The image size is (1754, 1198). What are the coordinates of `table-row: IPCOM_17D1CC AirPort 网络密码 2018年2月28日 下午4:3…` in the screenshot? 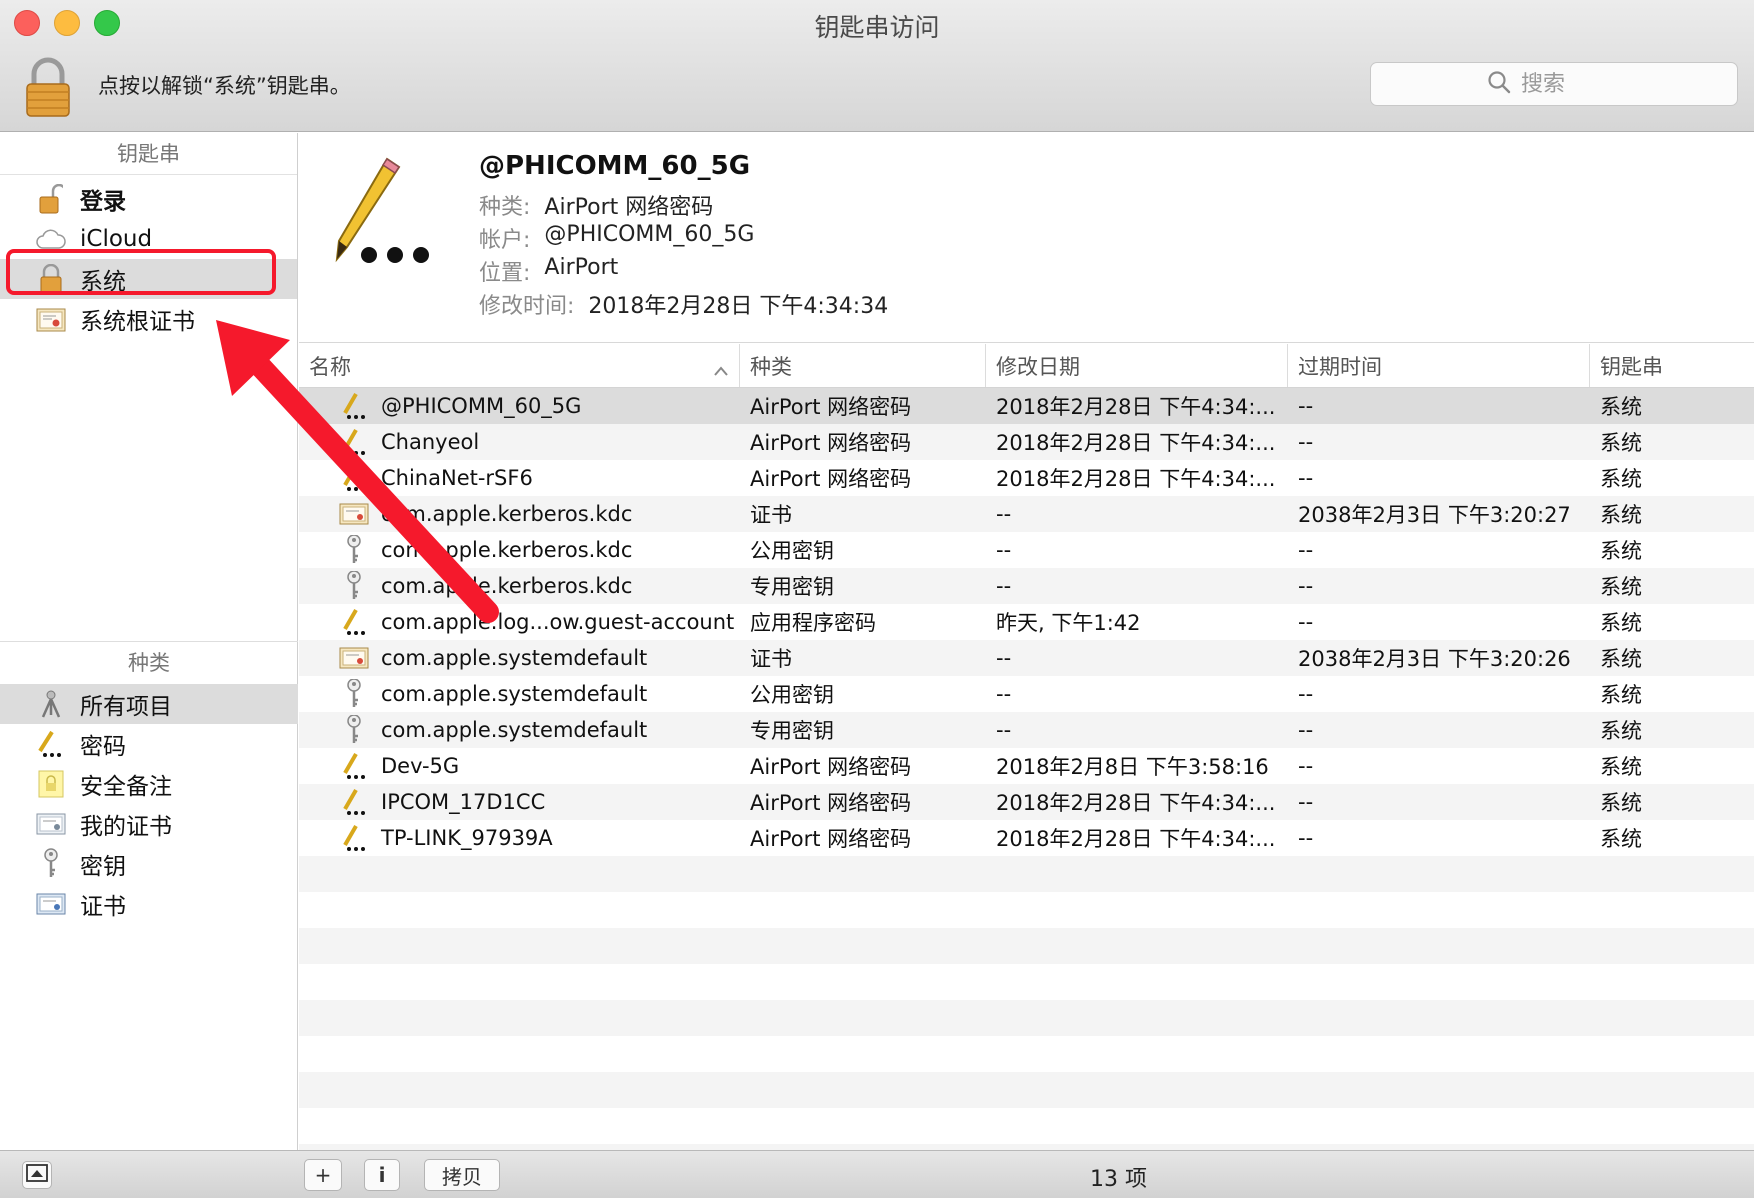 It's located at (1026, 802).